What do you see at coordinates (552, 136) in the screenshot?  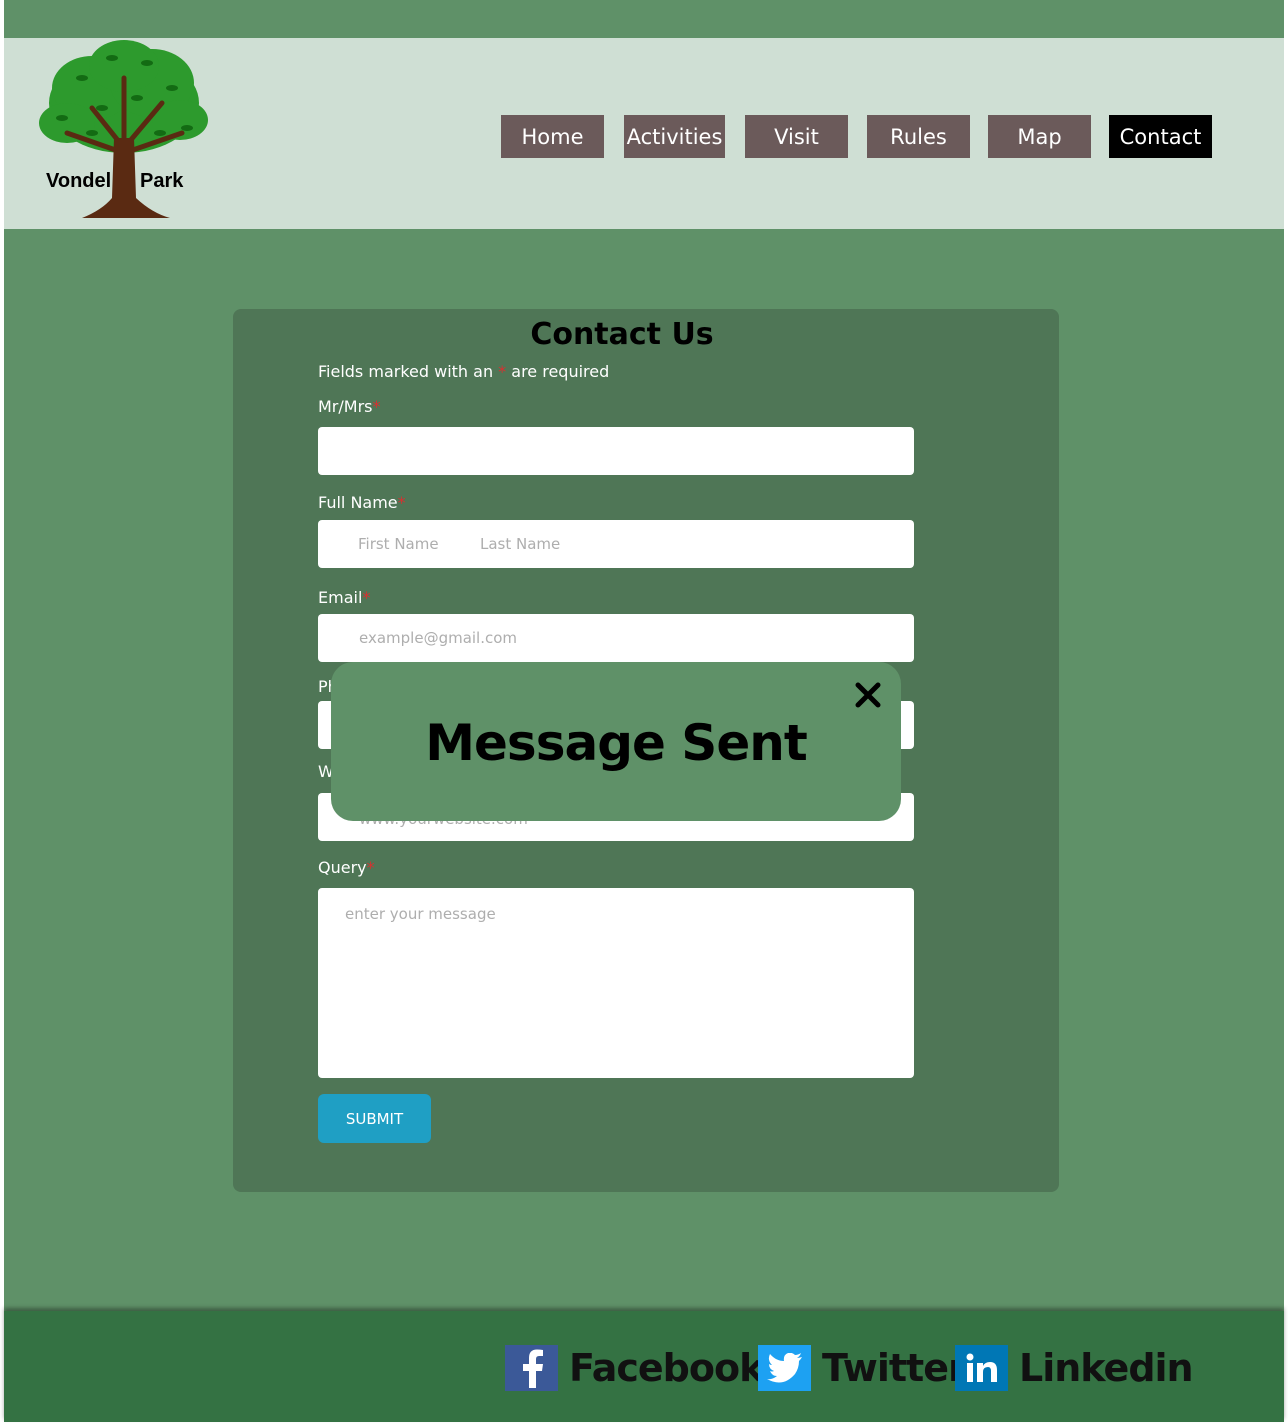 I see `nav-home: Home` at bounding box center [552, 136].